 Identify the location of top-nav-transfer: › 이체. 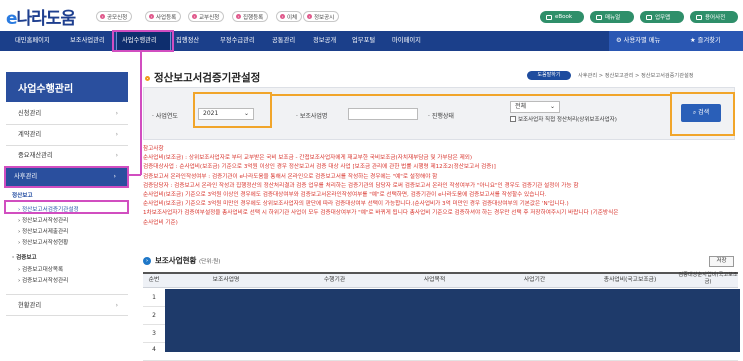
(289, 16).